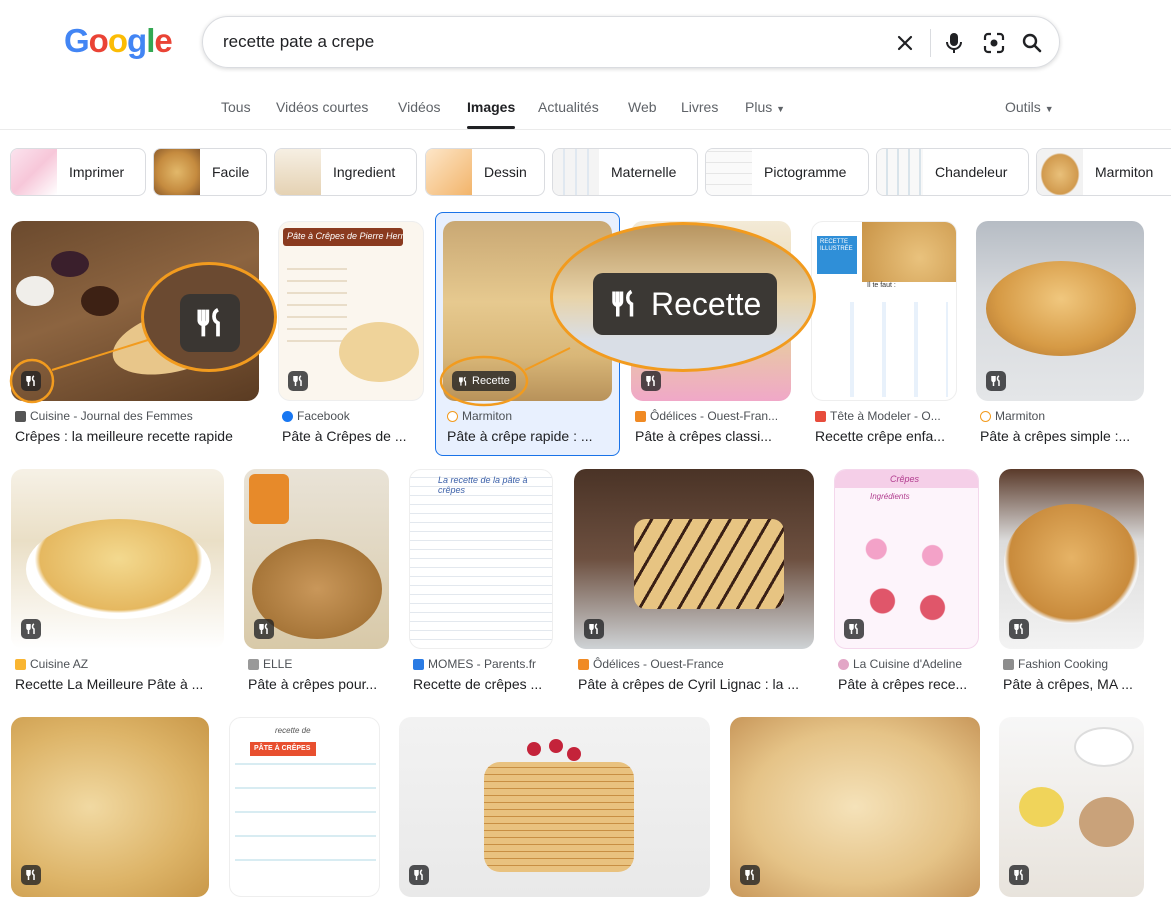  I want to click on tab-videos: Vidéos, so click(419, 107).